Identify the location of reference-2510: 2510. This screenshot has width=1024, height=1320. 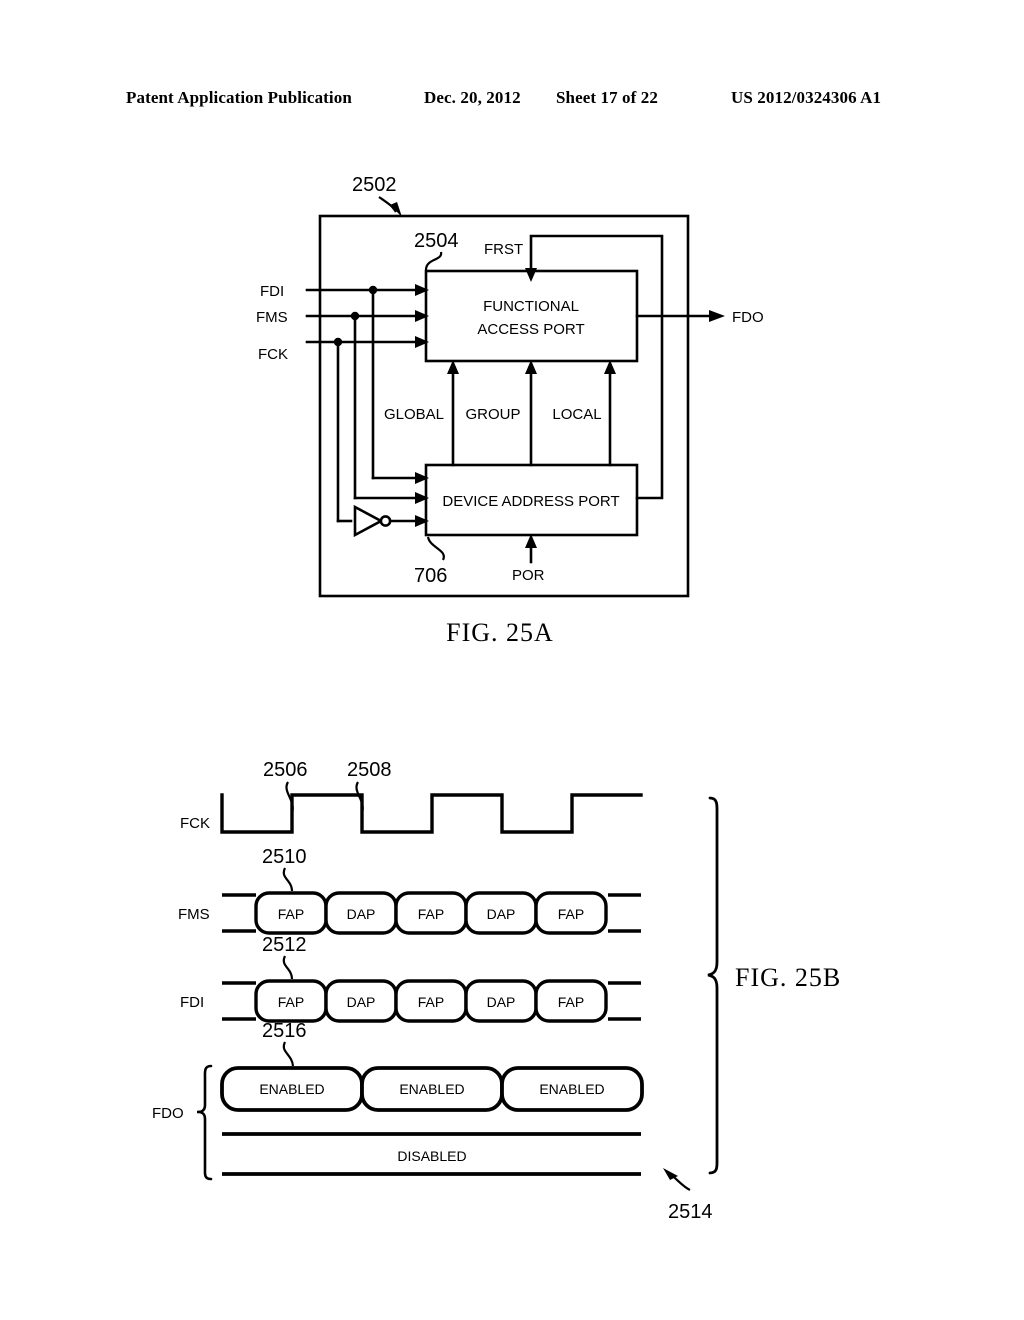
(284, 857).